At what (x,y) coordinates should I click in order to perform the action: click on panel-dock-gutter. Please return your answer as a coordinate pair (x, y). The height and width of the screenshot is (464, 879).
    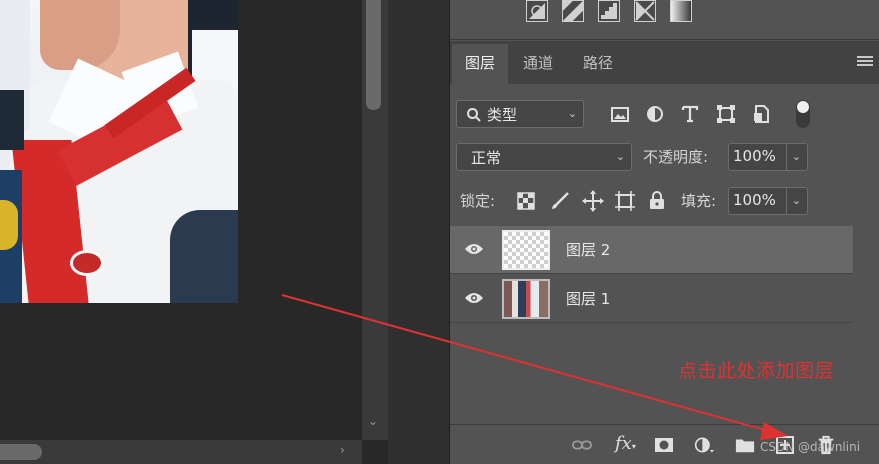
    Looking at the image, I should click on (419, 232).